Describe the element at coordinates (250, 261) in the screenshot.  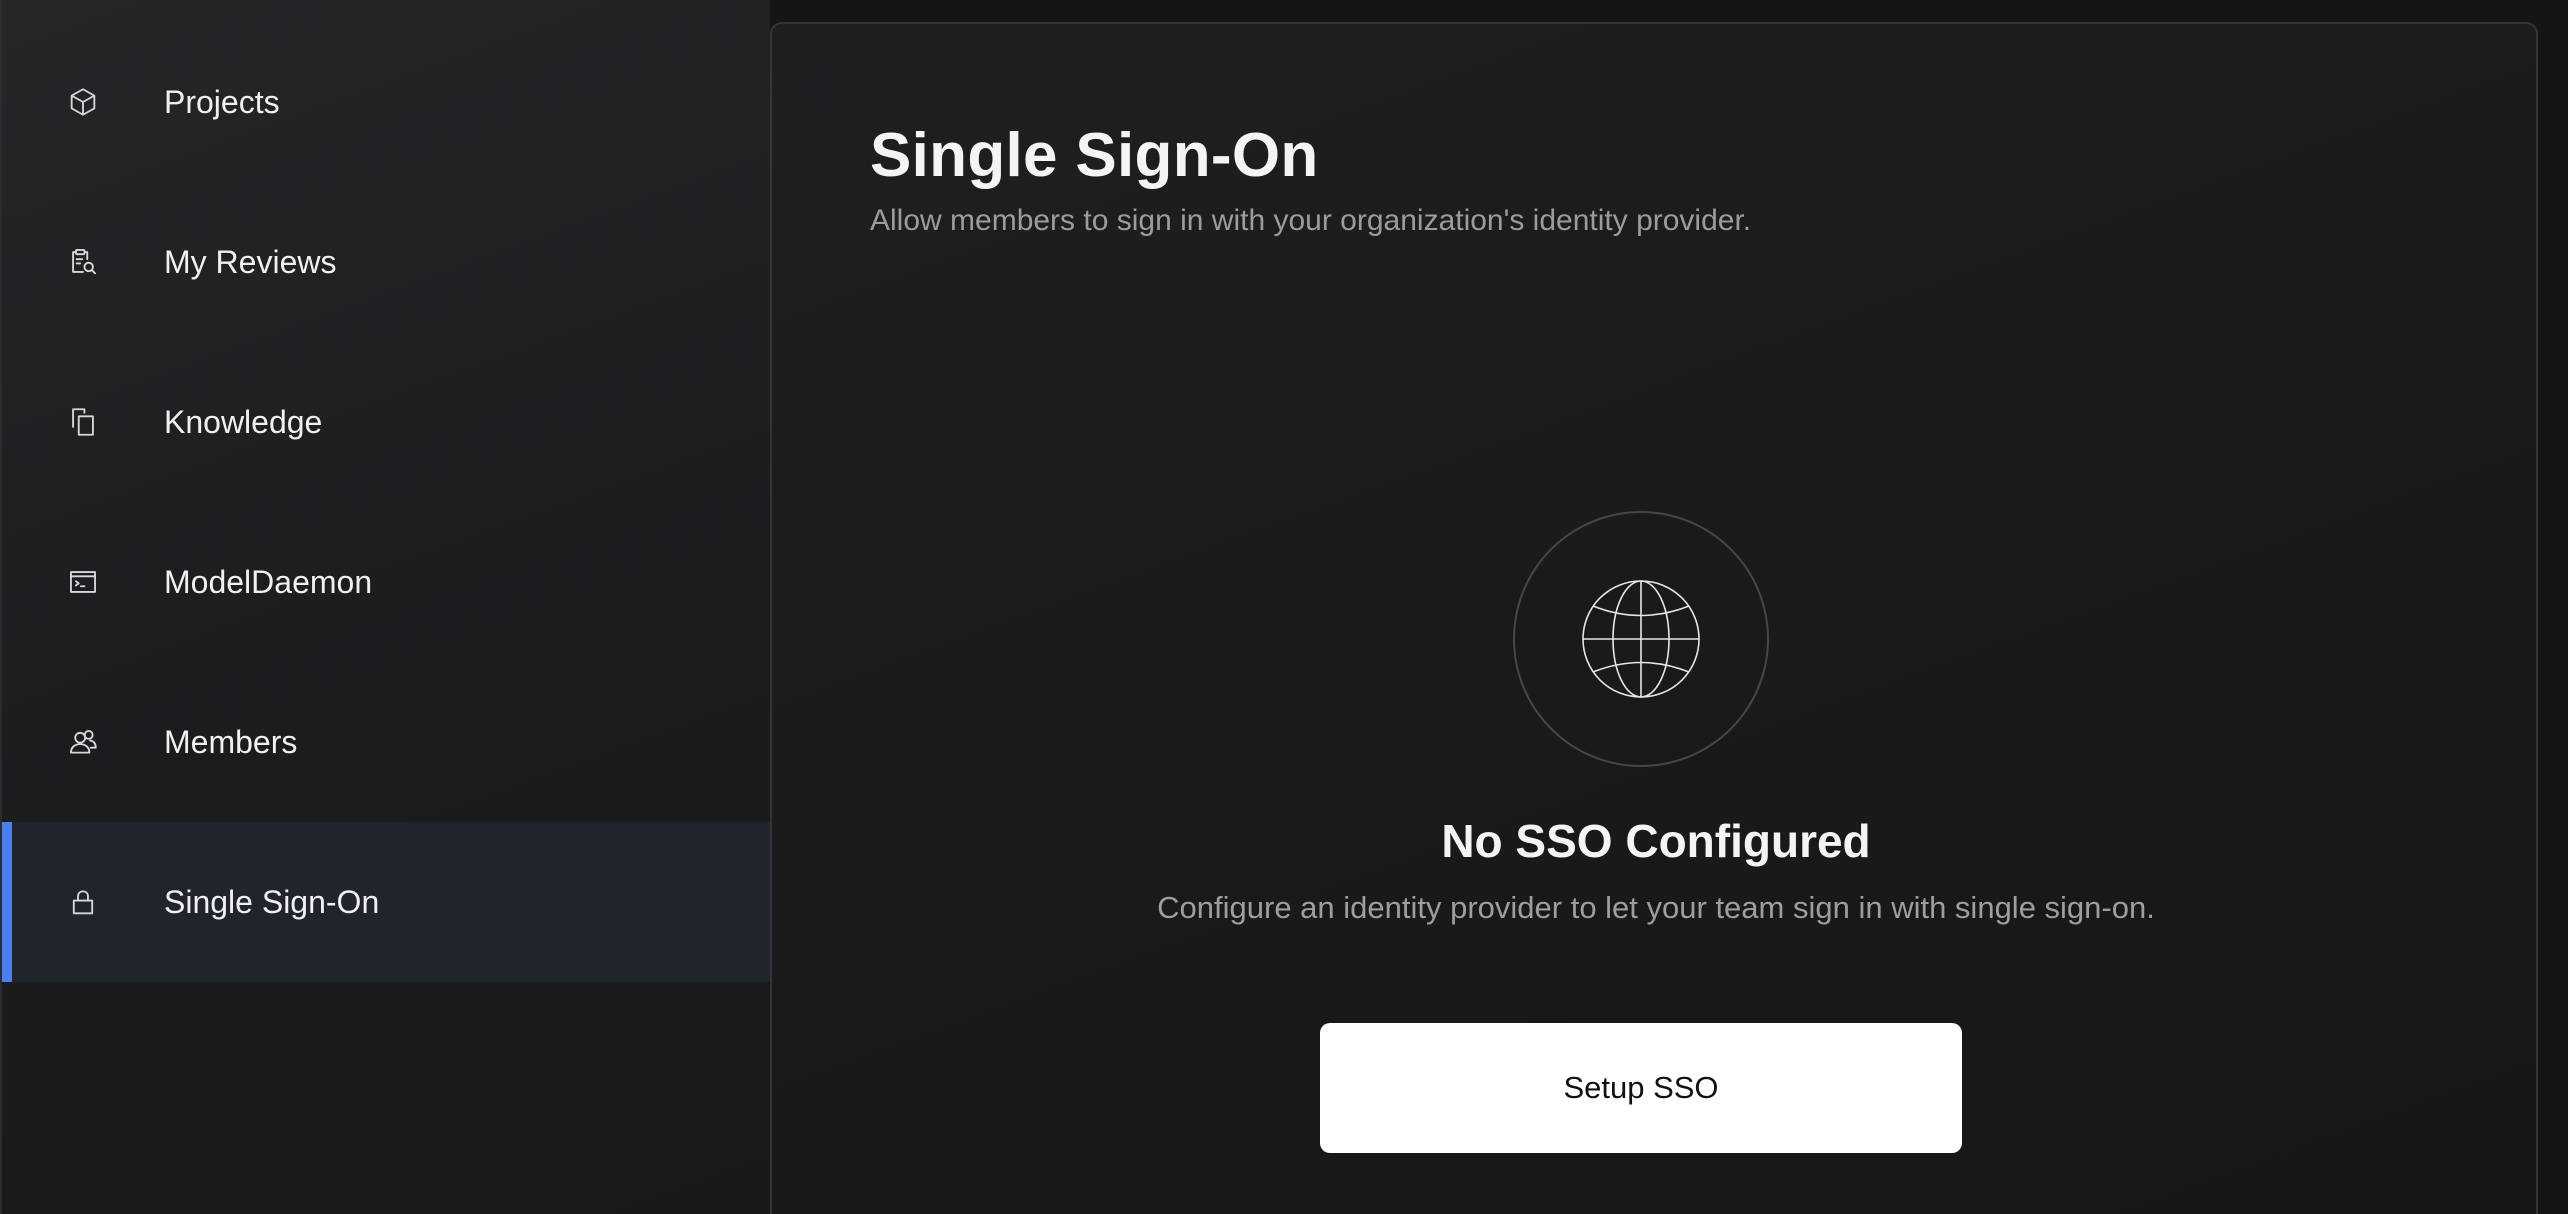
I see `sidebar-item-label: My Reviews` at that location.